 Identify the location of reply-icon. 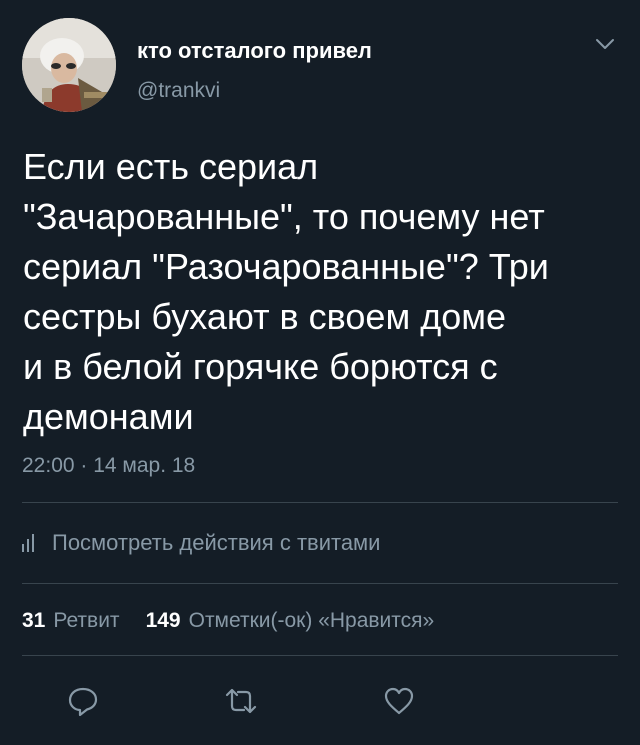
(83, 701).